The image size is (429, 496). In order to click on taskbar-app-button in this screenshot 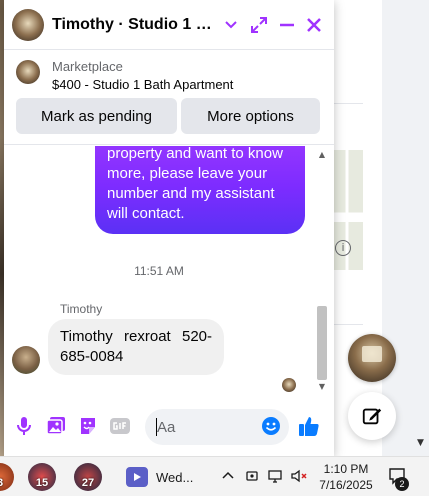, I will do `click(137, 477)`.